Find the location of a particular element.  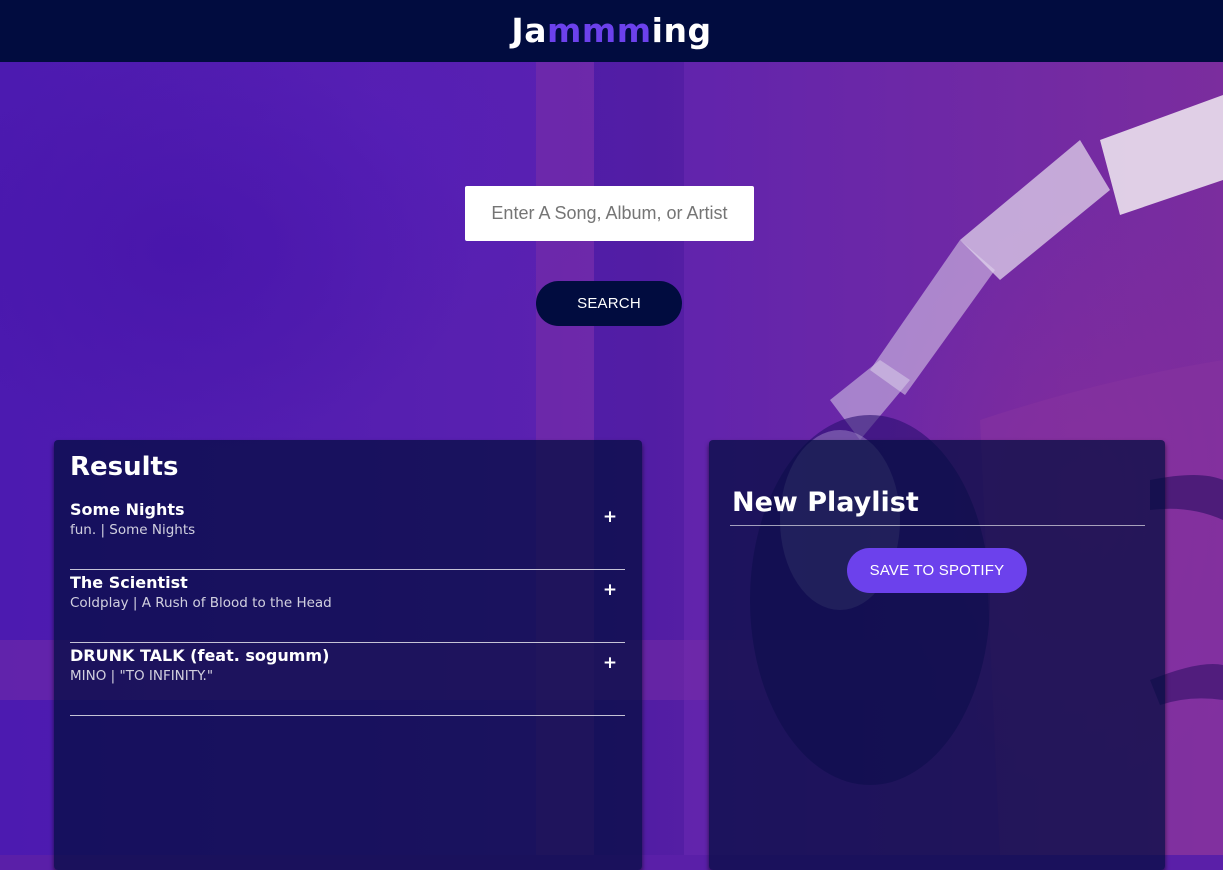

logo-accent: mmm is located at coordinates (599, 30).